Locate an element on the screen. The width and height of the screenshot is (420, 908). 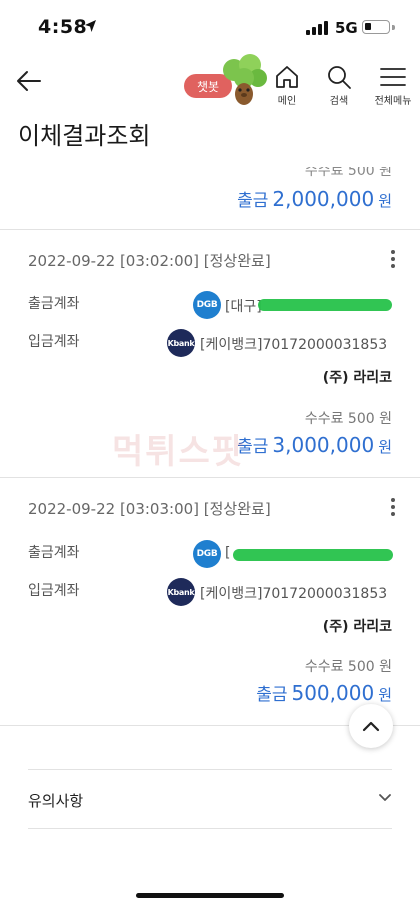
watermark: 먹튀스팟 is located at coordinates (179, 452).